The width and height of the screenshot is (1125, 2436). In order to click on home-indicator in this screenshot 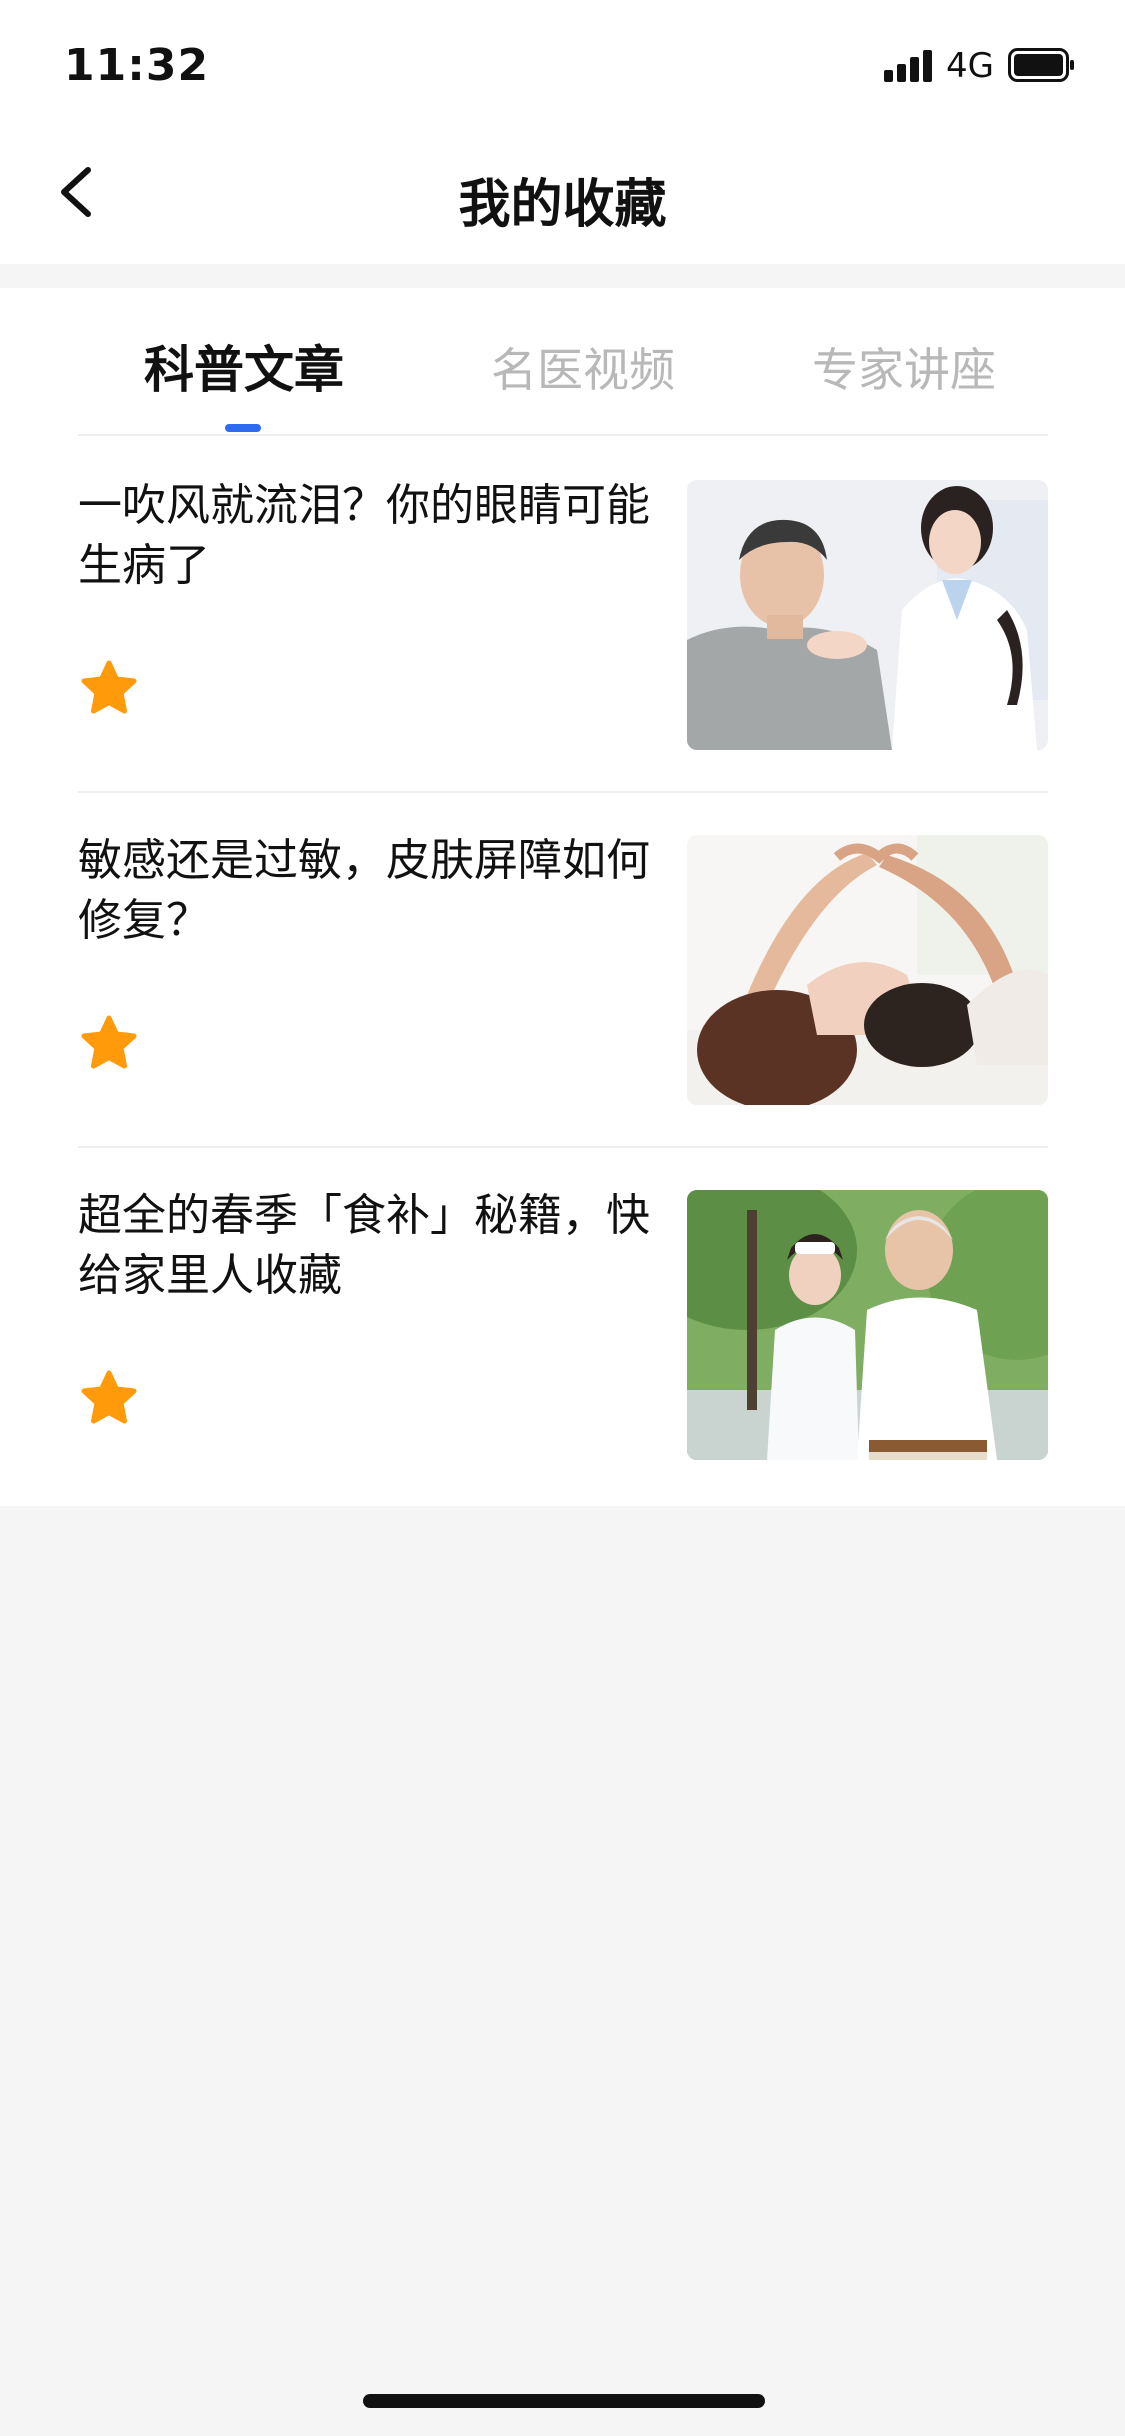, I will do `click(564, 2401)`.